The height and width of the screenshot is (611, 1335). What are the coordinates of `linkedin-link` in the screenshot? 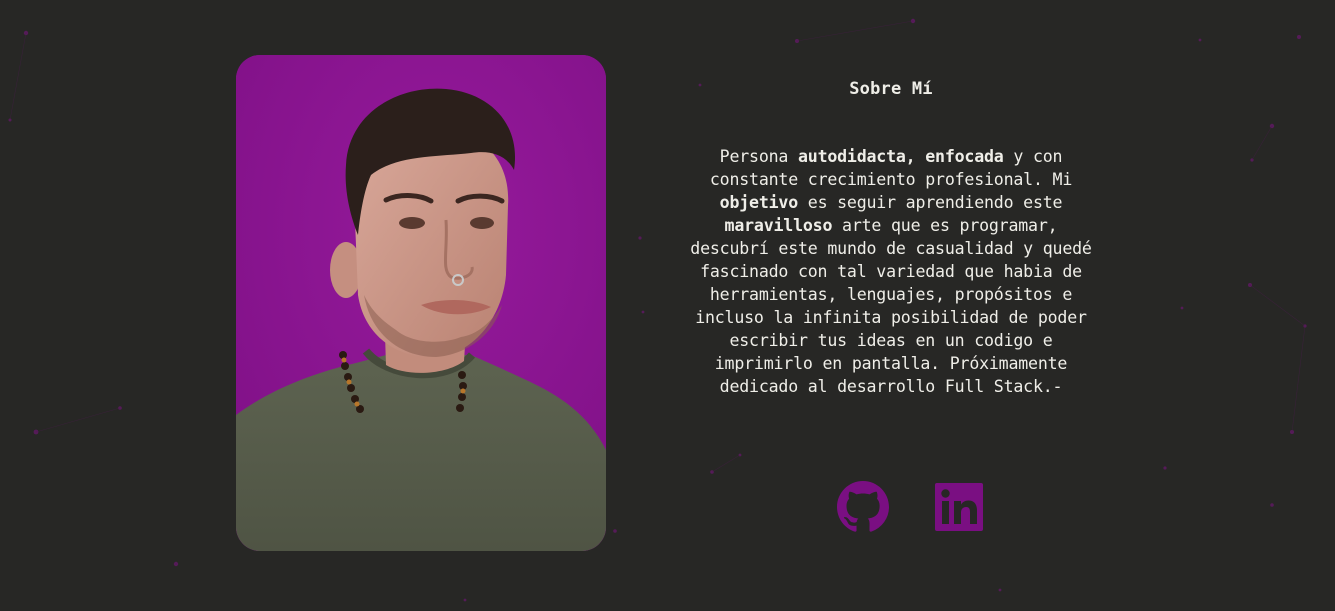 It's located at (959, 507).